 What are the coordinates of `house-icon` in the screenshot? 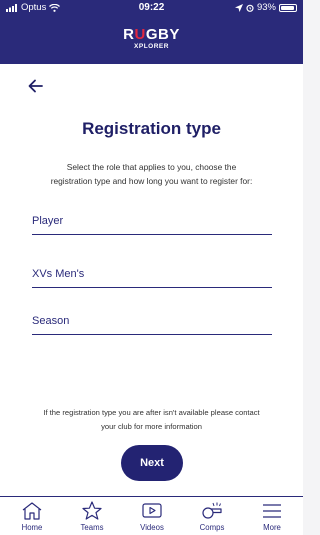 It's located at (32, 511).